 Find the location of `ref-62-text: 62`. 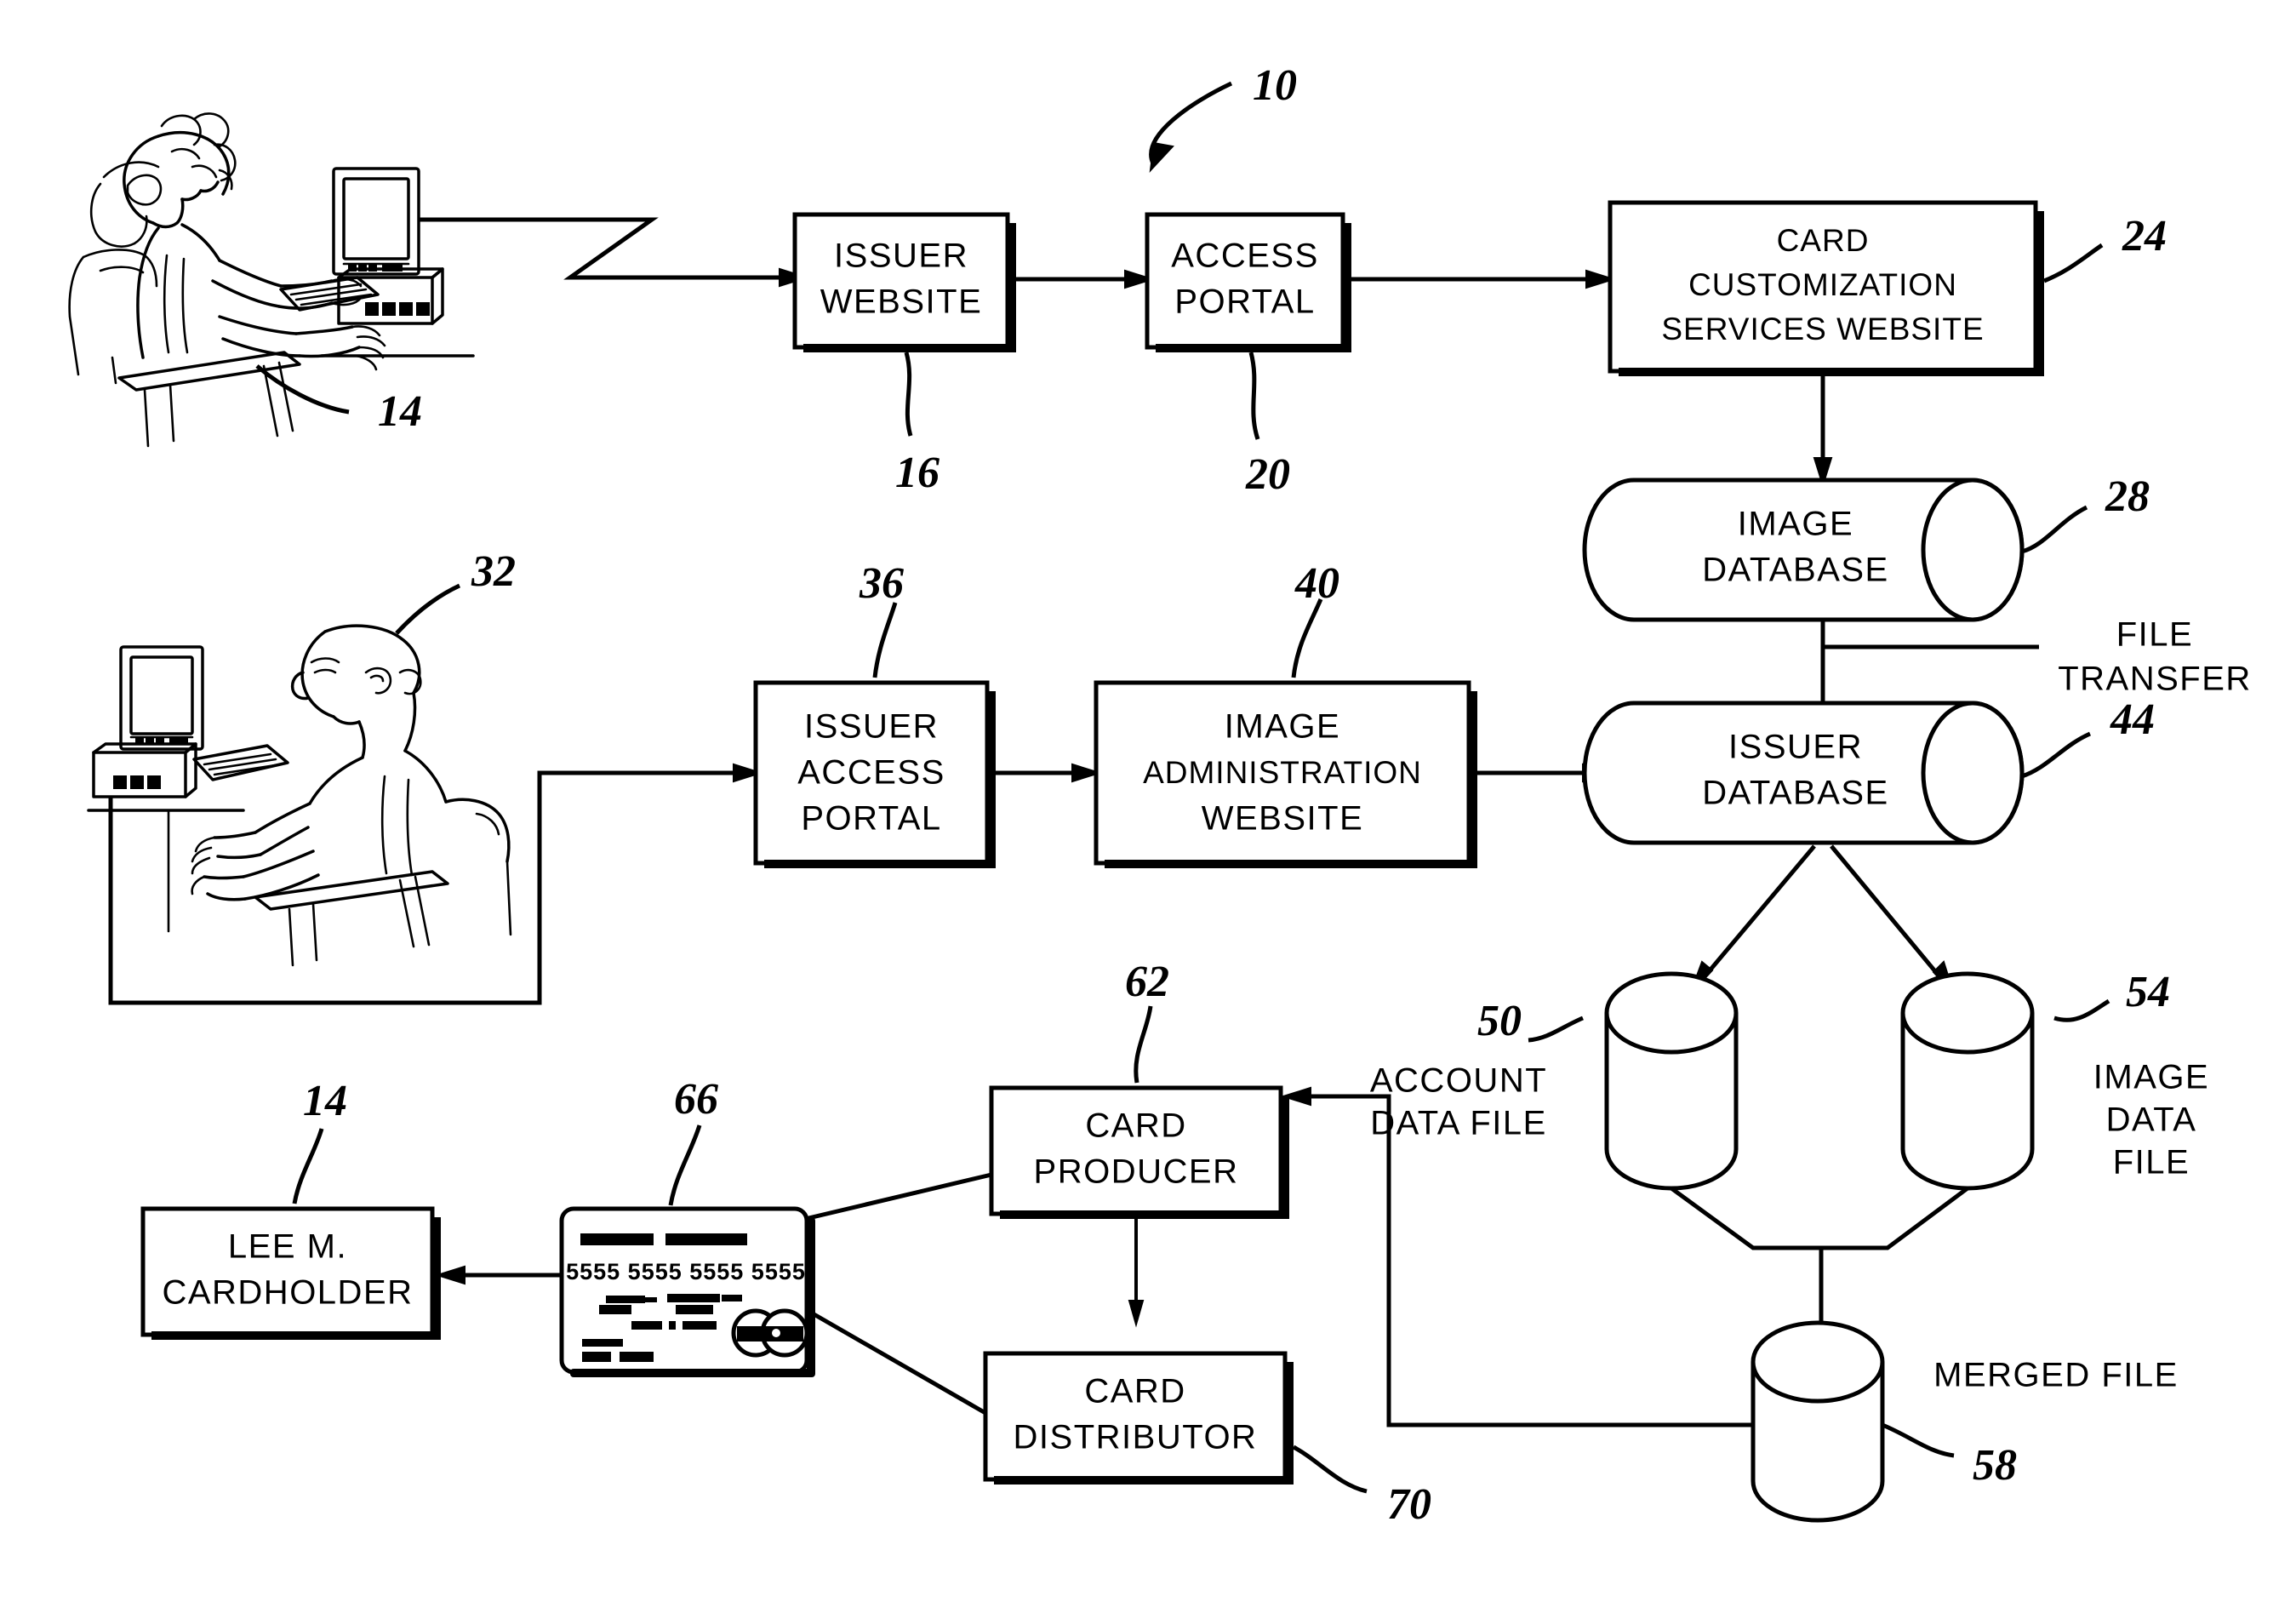

ref-62-text: 62 is located at coordinates (1147, 982).